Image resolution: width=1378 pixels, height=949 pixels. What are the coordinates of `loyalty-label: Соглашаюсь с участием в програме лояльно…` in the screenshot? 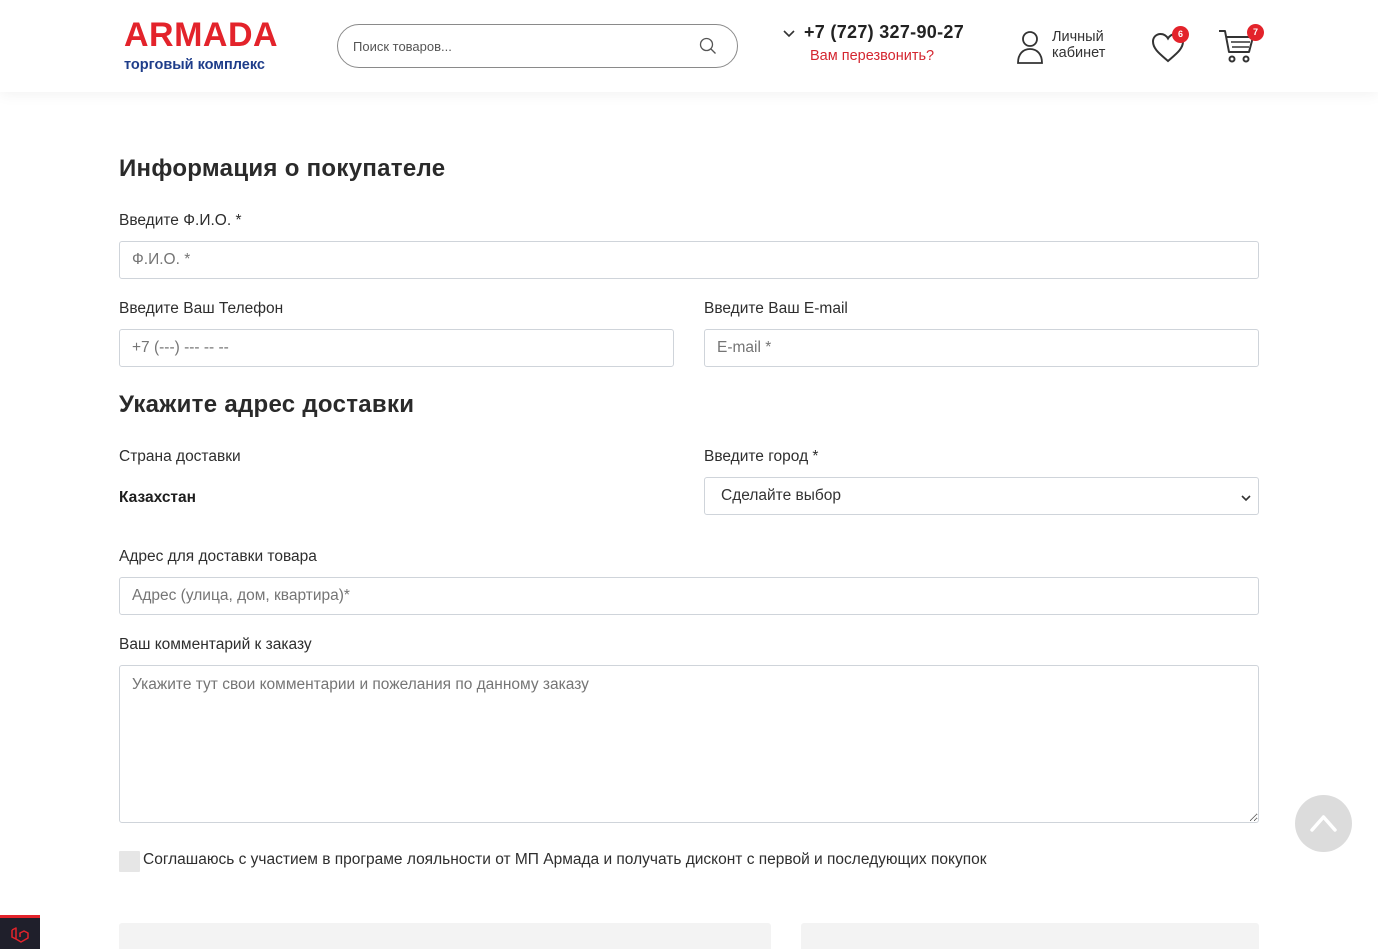 It's located at (565, 860).